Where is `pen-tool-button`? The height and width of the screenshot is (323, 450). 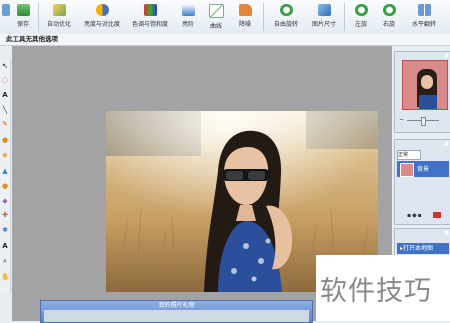 pen-tool-button is located at coordinates (6, 17).